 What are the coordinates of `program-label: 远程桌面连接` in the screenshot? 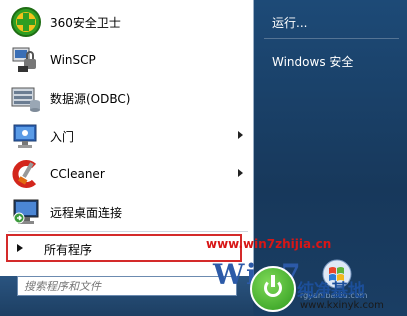 It's located at (86, 212).